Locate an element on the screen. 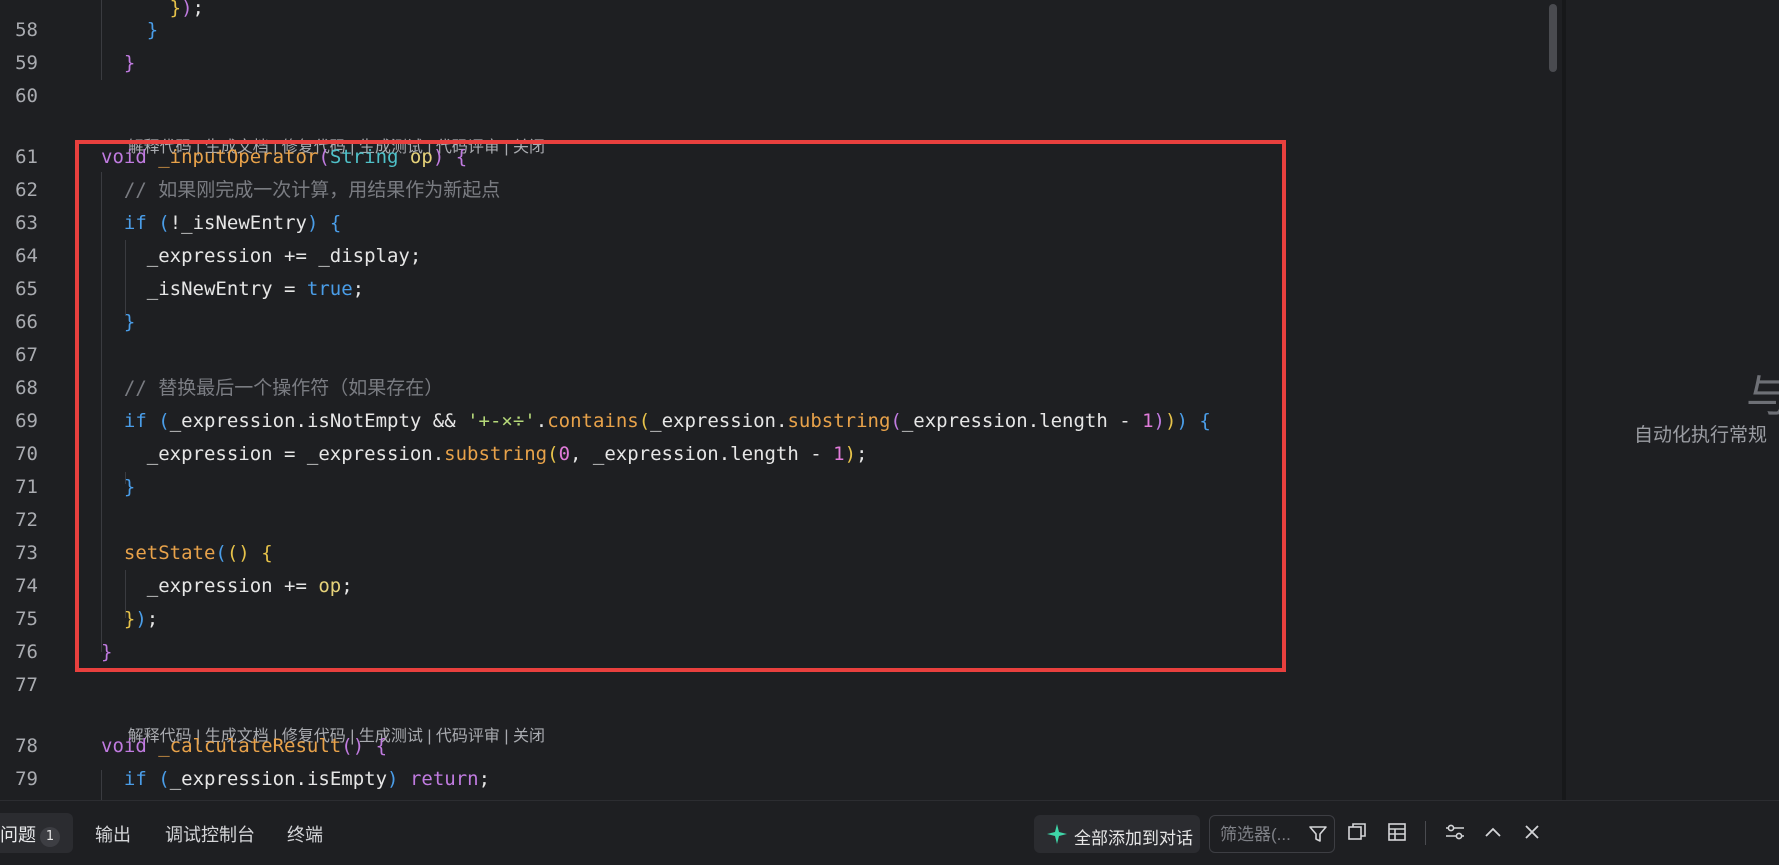 The height and width of the screenshot is (865, 1779). line-number: 72 is located at coordinates (26, 520).